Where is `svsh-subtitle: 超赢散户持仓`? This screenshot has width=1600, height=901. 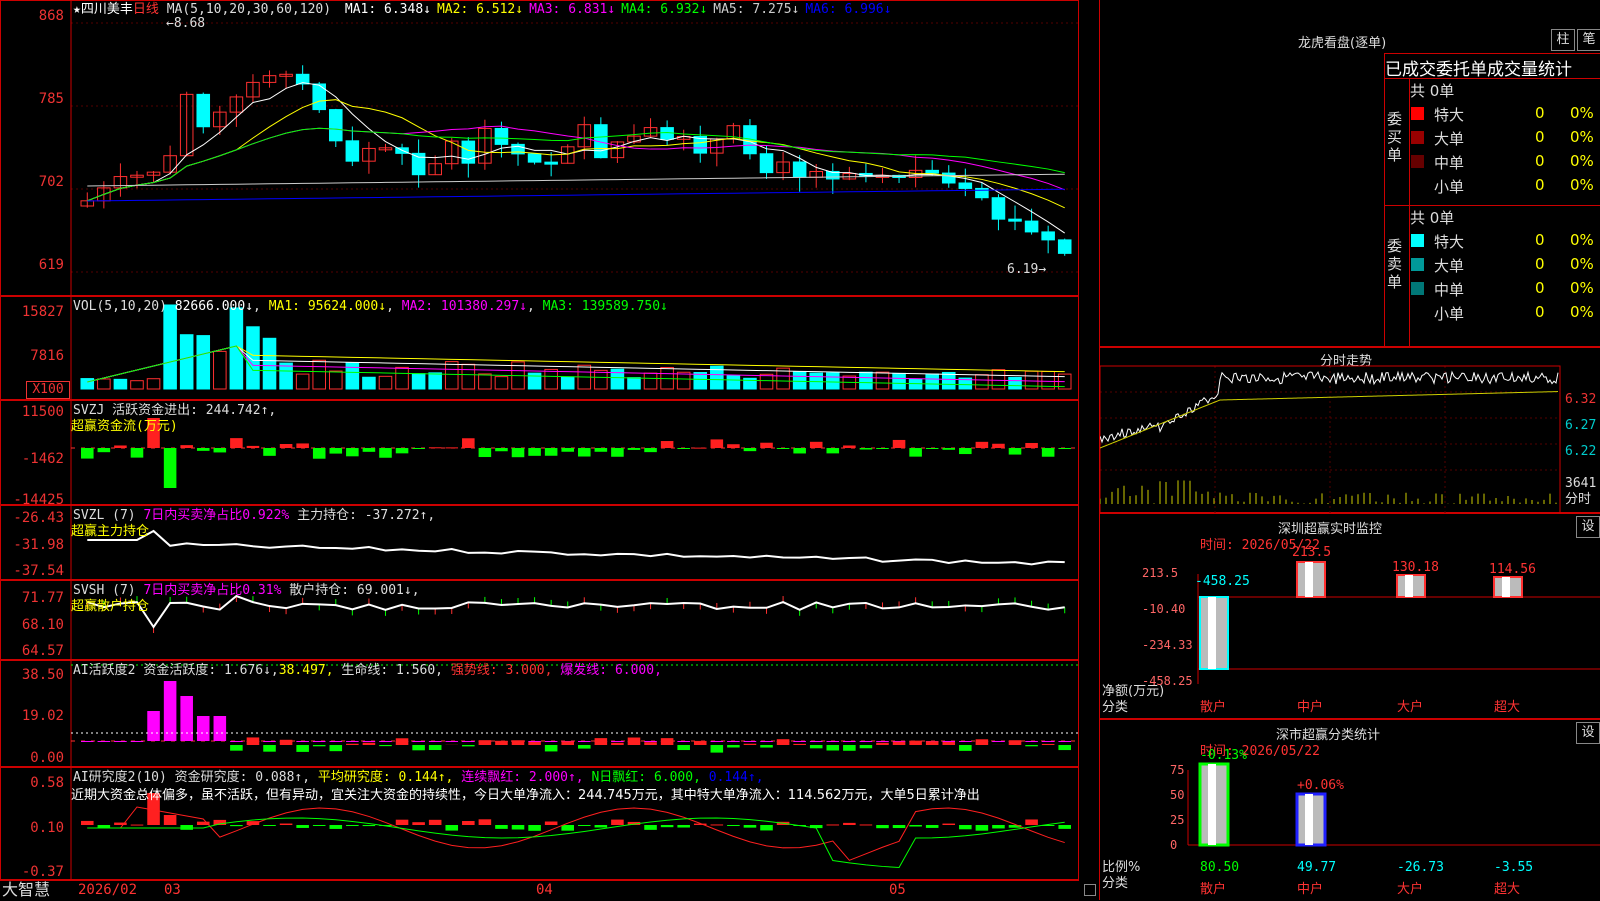
svsh-subtitle: 超赢散户持仓 is located at coordinates (110, 606).